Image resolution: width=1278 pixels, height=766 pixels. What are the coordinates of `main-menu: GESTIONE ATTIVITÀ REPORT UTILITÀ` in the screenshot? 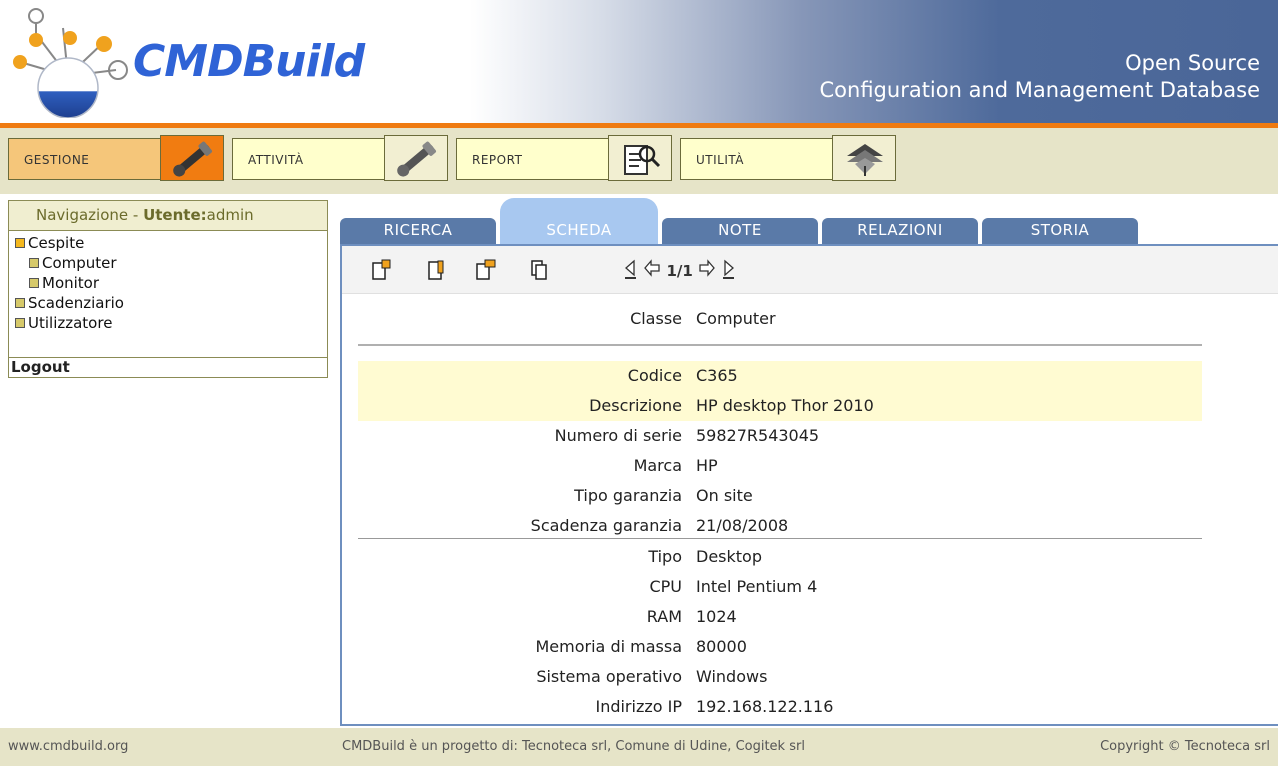 It's located at (639, 161).